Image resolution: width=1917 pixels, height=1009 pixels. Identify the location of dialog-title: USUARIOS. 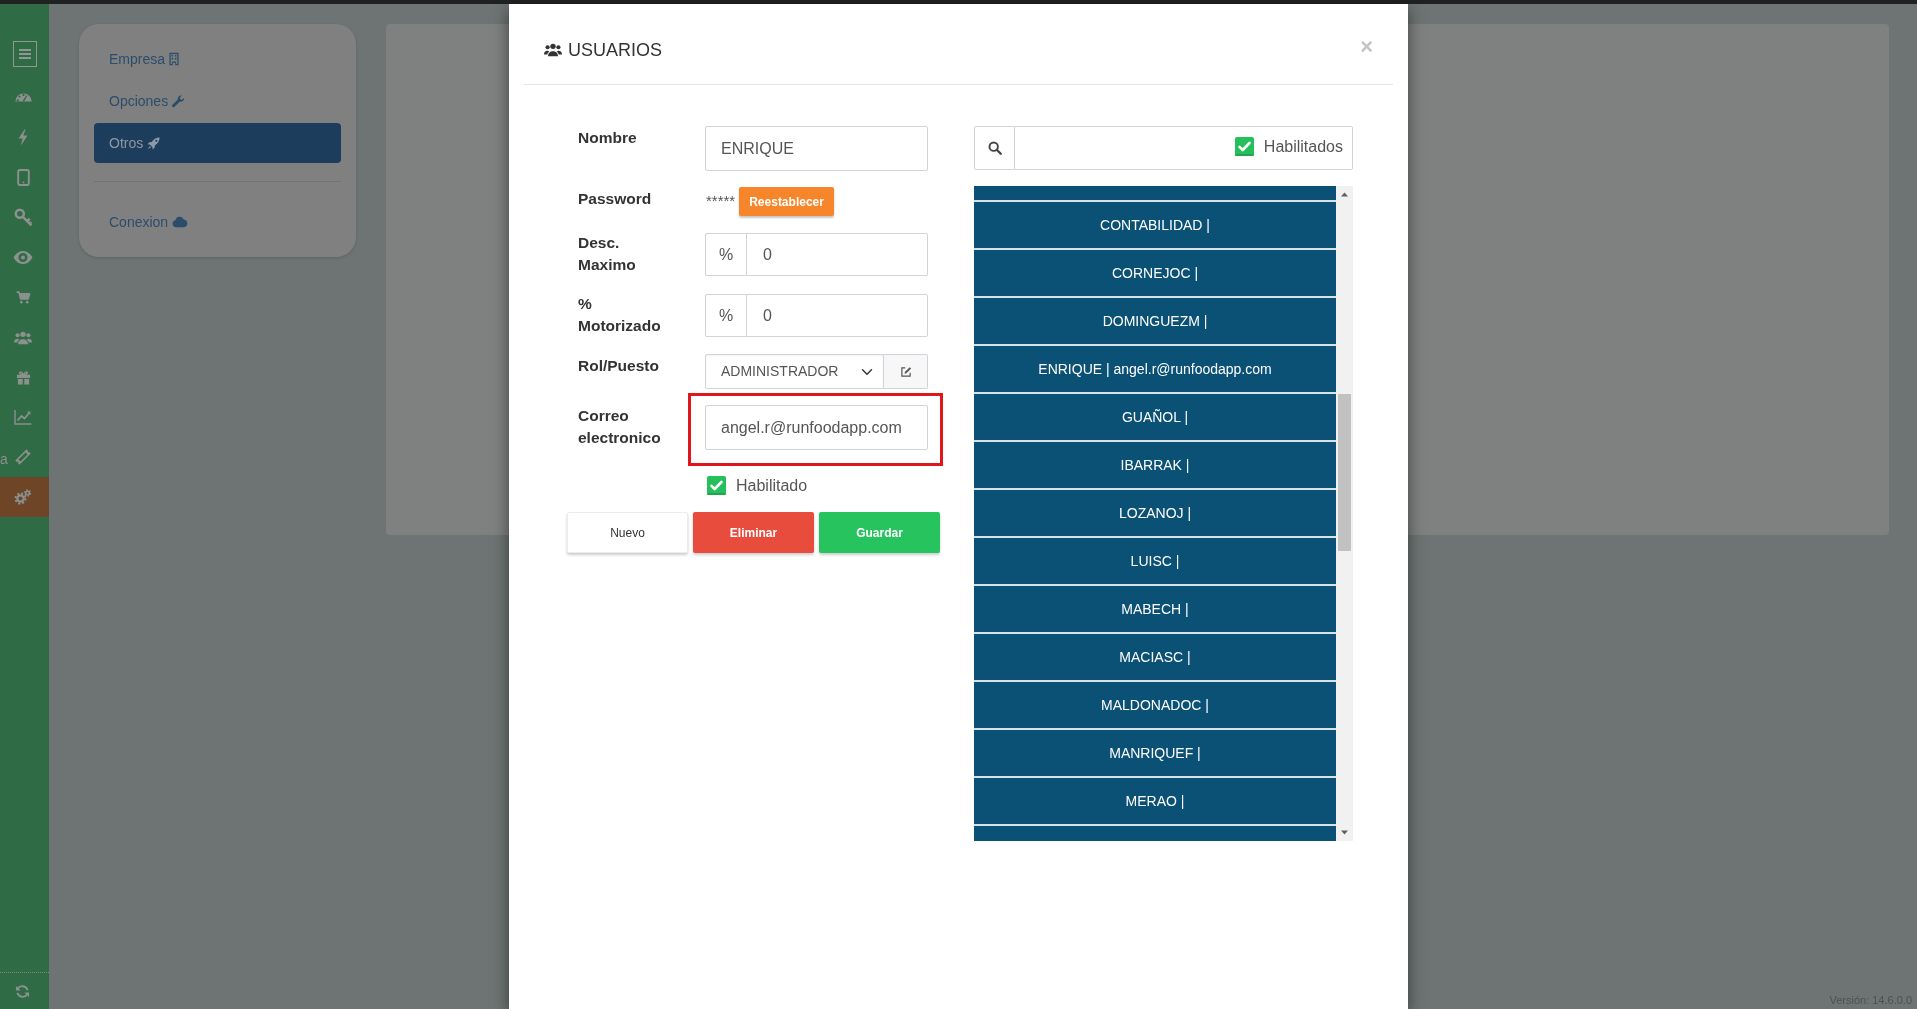
(615, 50).